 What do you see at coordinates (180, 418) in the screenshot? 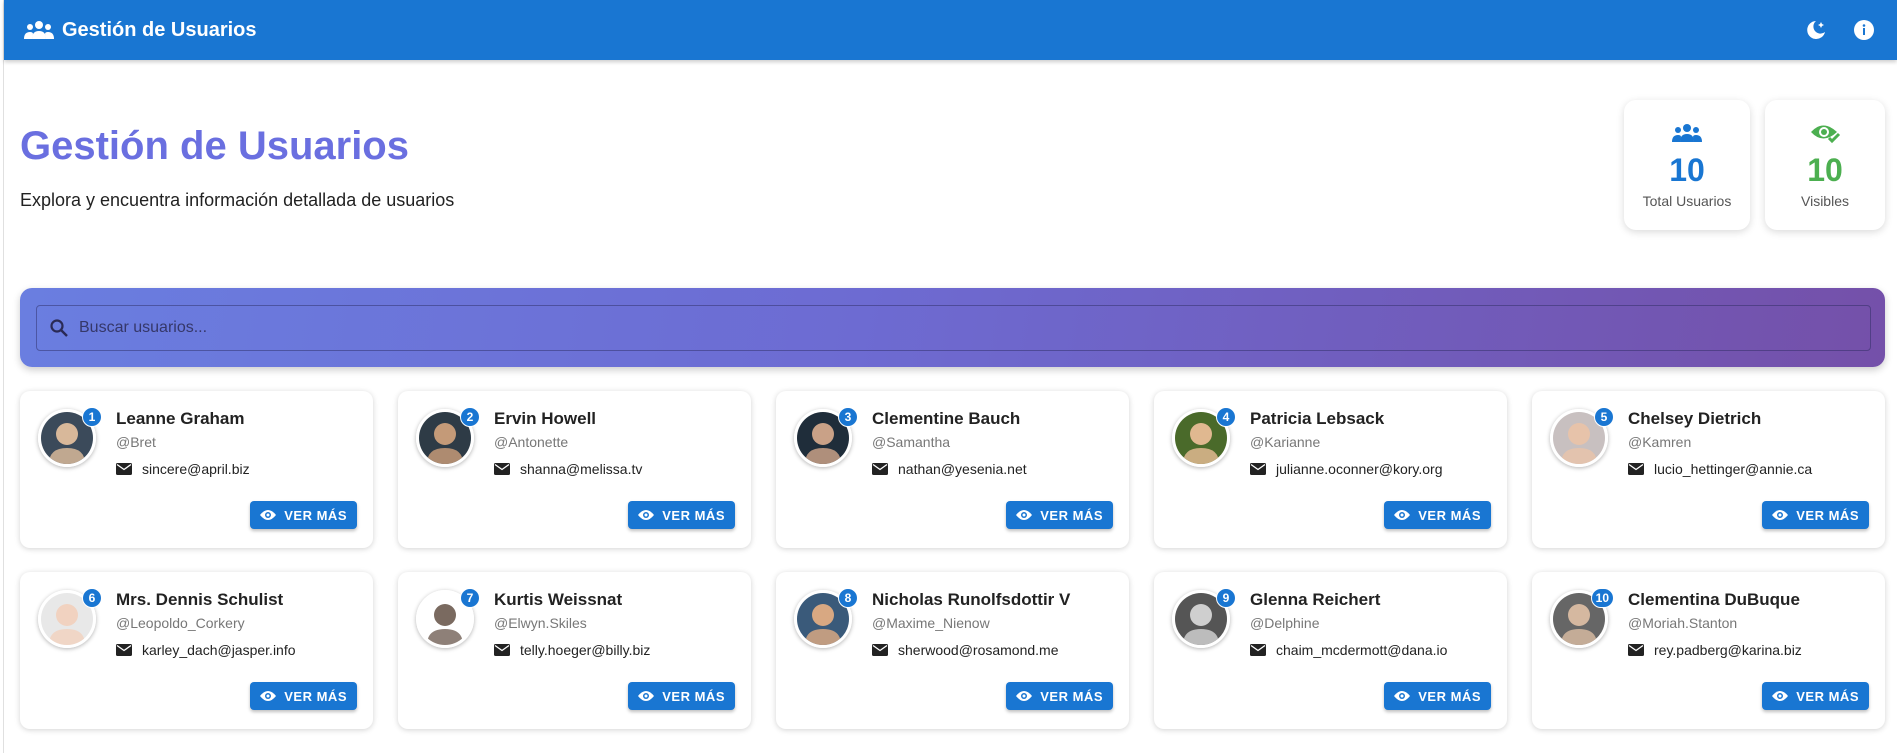
I see `user-name: Leanne Graham` at bounding box center [180, 418].